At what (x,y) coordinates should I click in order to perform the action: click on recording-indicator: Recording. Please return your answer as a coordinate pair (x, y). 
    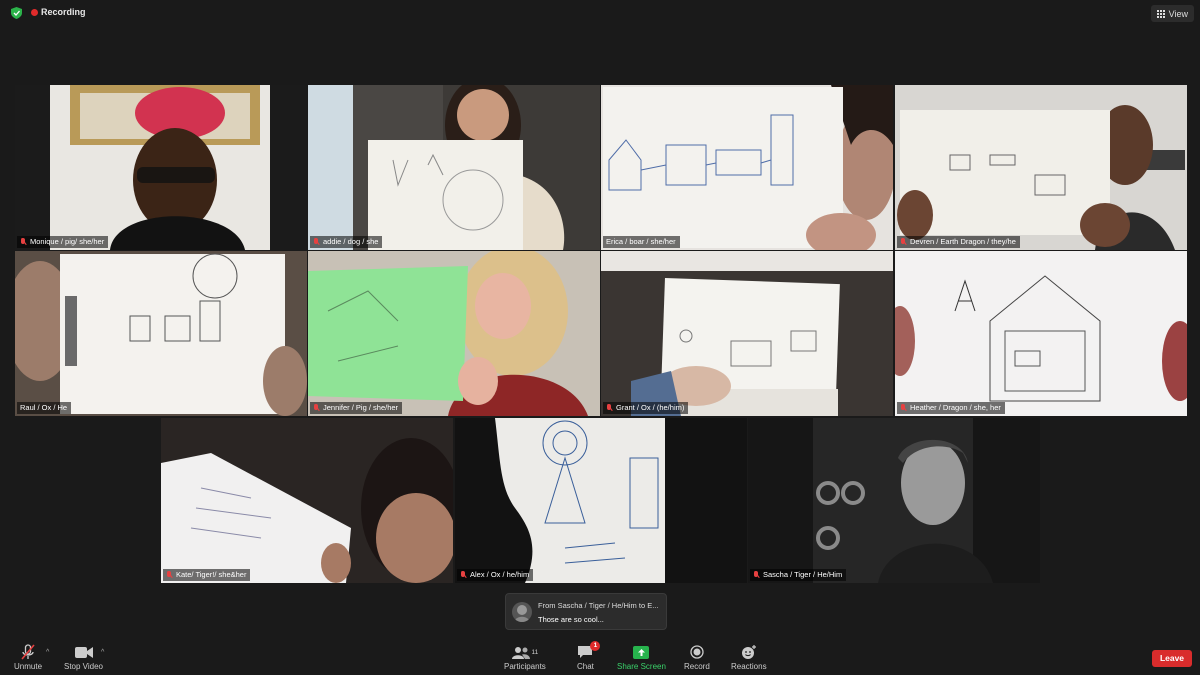
    Looking at the image, I should click on (58, 12).